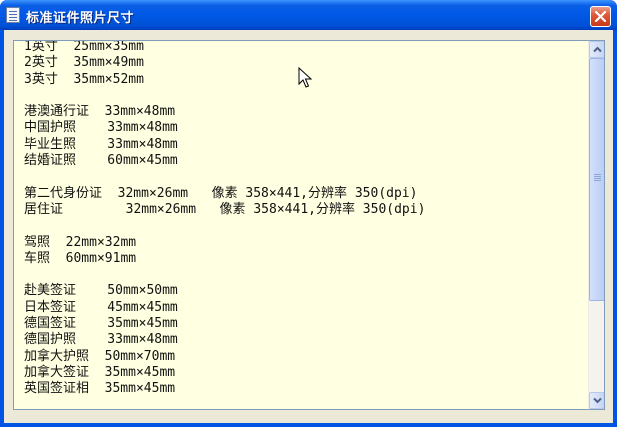  I want to click on scroll-up-button, so click(596, 49).